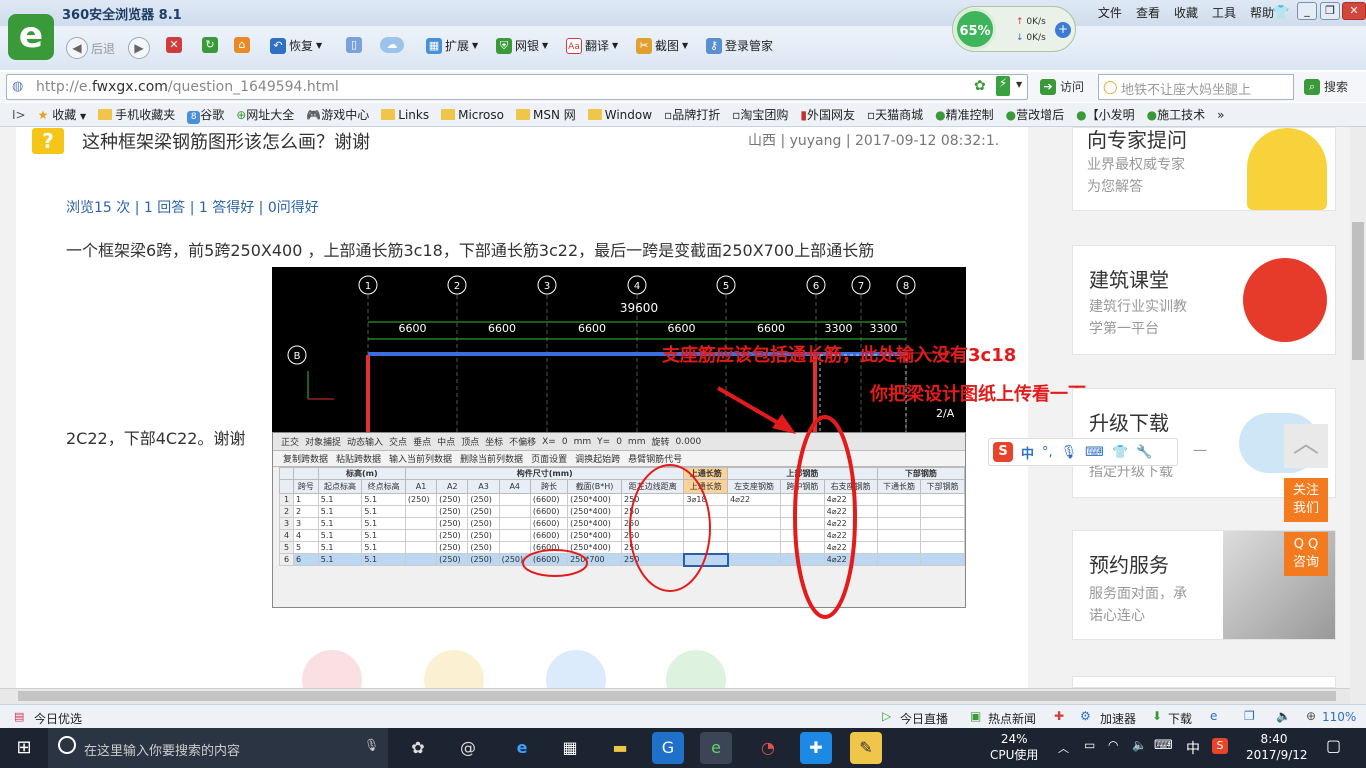  What do you see at coordinates (619, 115) in the screenshot?
I see `bookmark-windows: Window` at bounding box center [619, 115].